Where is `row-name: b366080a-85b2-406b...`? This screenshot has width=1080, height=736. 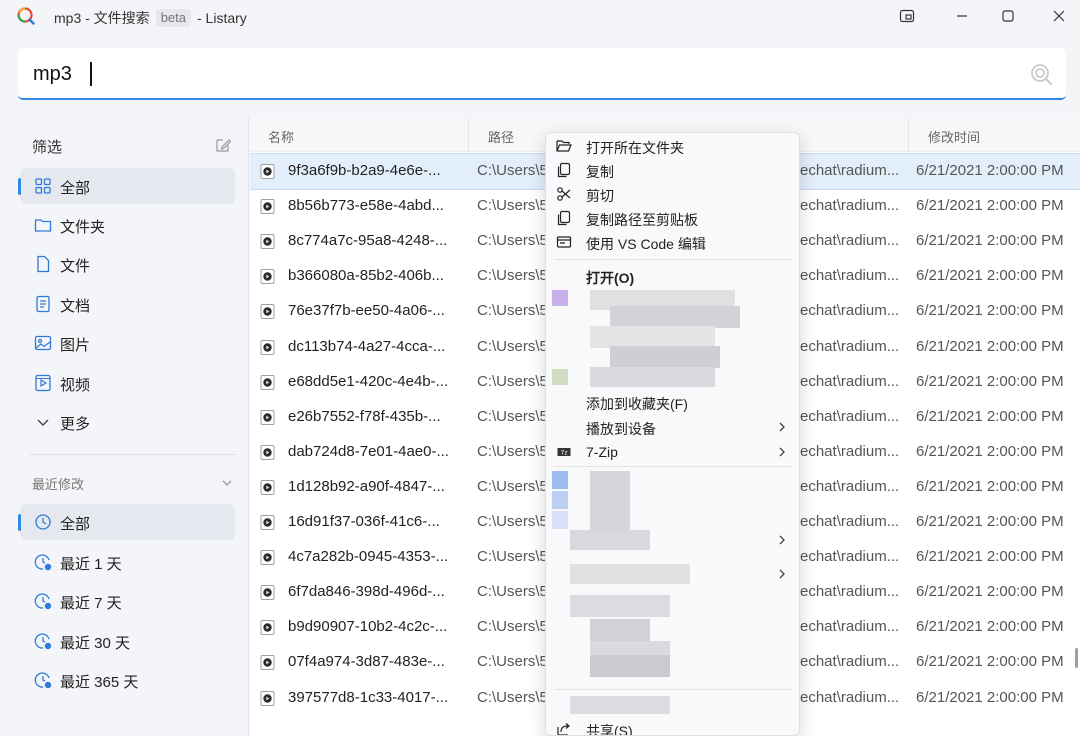
row-name: b366080a-85b2-406b... is located at coordinates (366, 276).